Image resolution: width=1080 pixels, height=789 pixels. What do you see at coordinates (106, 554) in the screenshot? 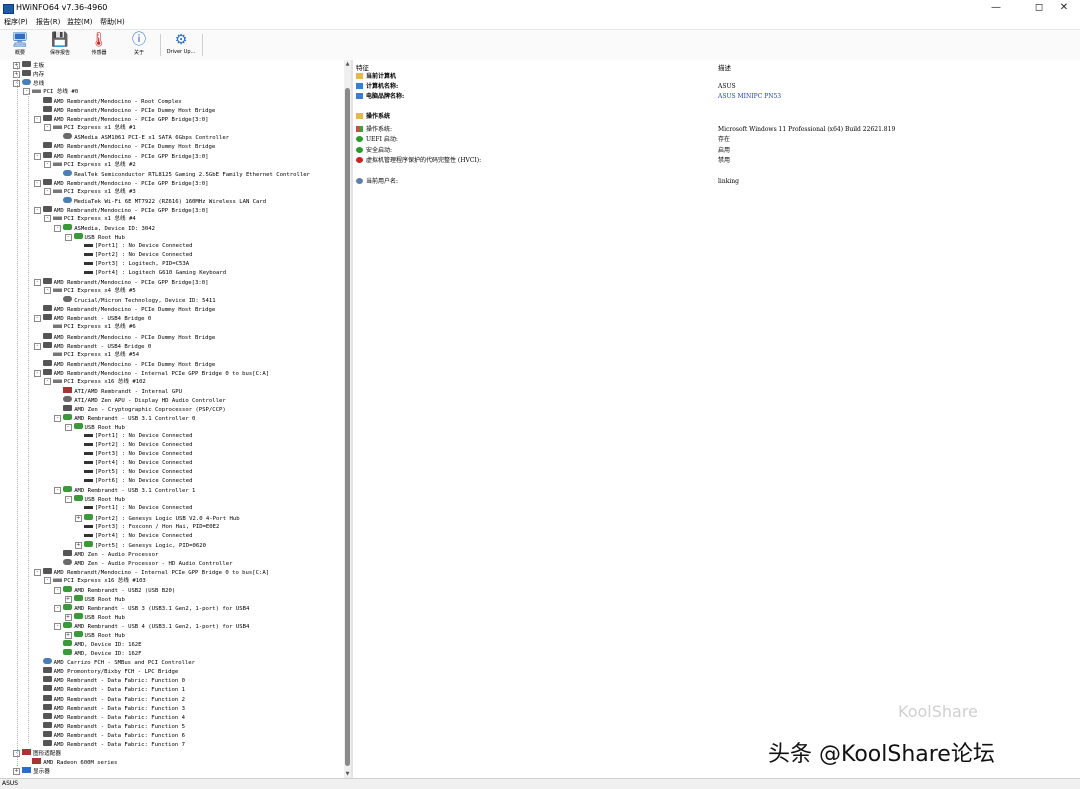
I see `tree-item: AMD Zen - Audio Processor` at bounding box center [106, 554].